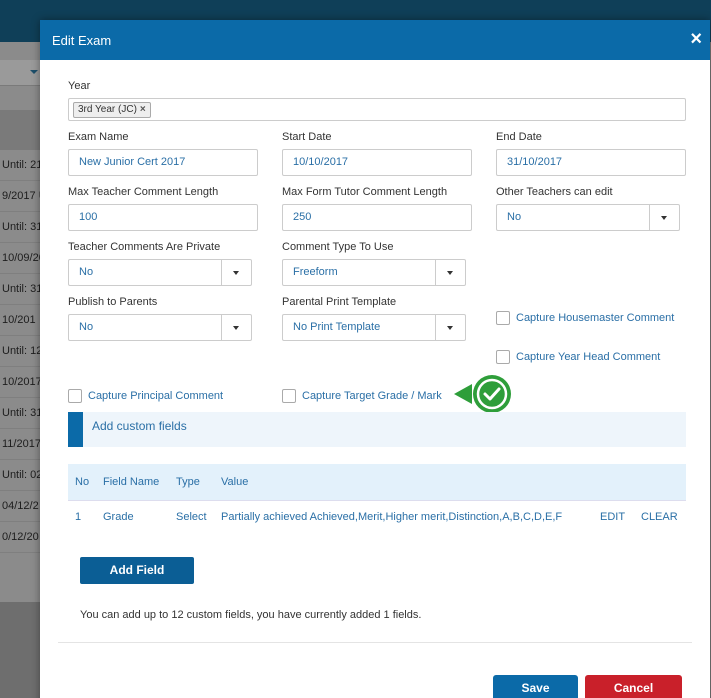 Image resolution: width=711 pixels, height=698 pixels. I want to click on save-button: Save, so click(535, 686).